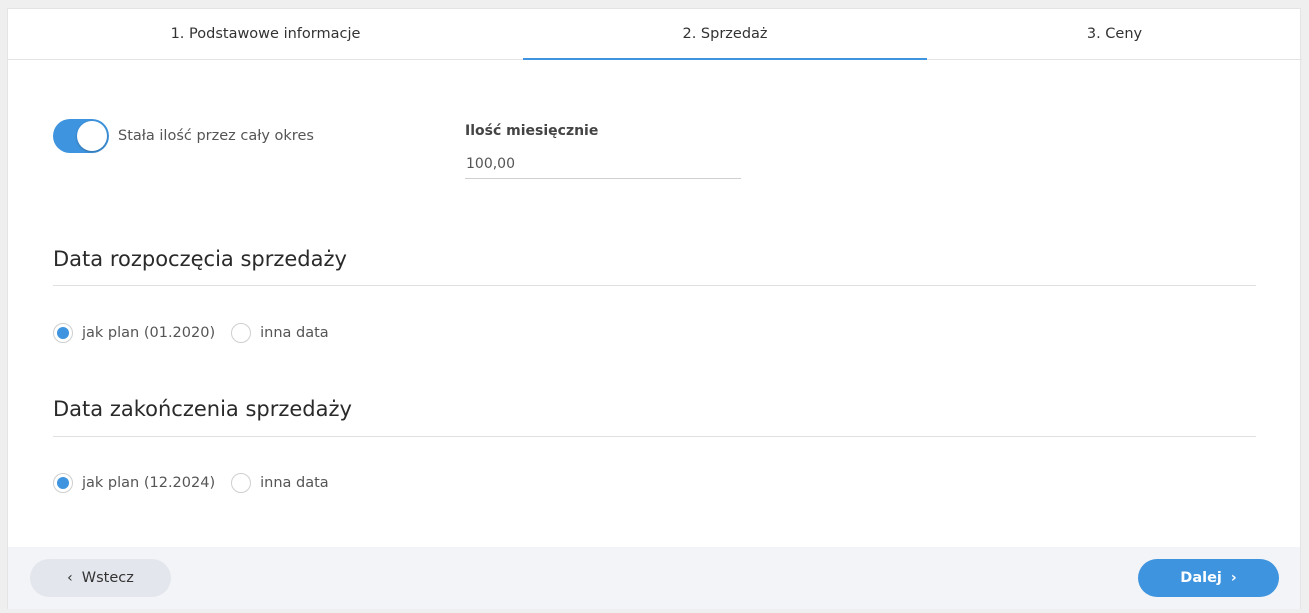  I want to click on end-date-plan-label: jak plan (12.2024), so click(148, 483).